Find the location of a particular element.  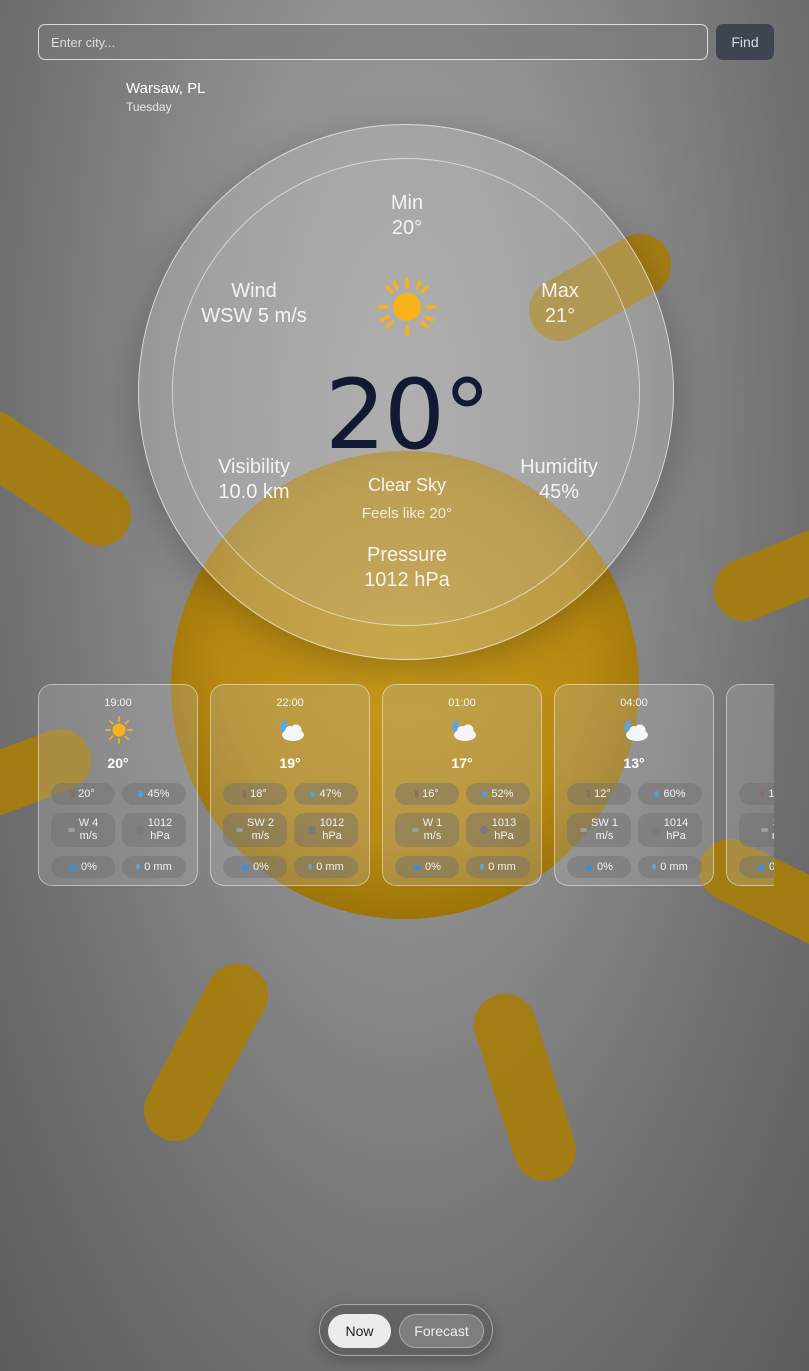

search-bar: Find is located at coordinates (406, 42).